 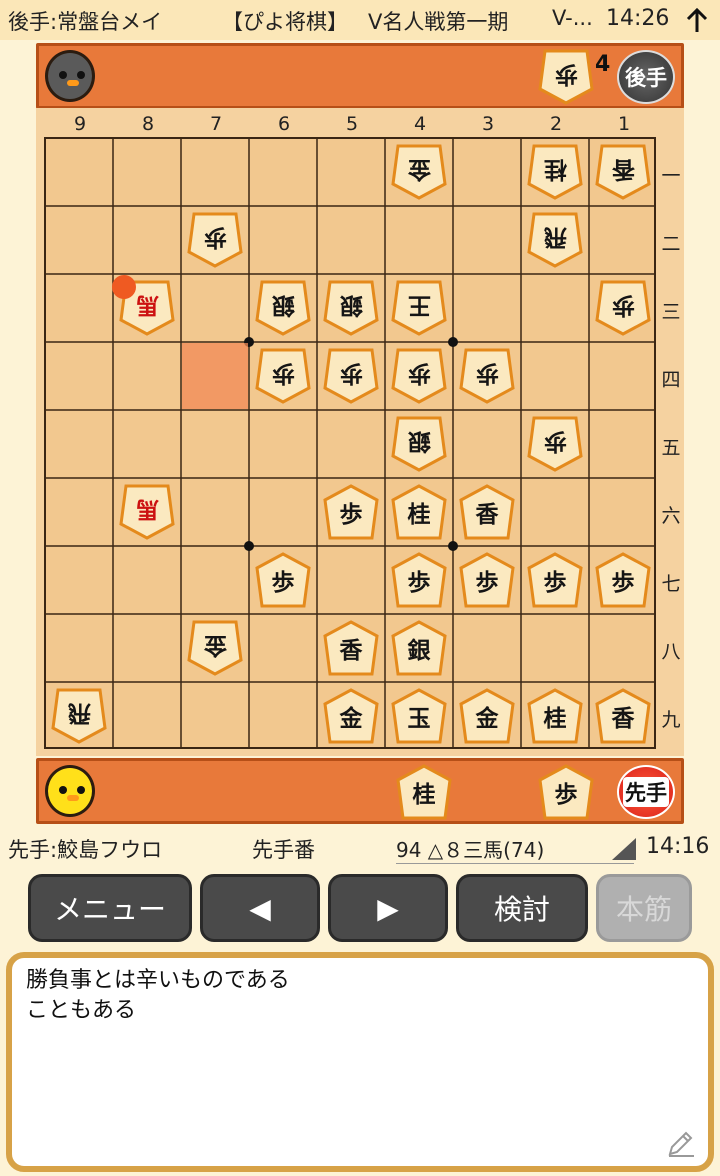 I want to click on gote-badge-label: 後手, so click(x=646, y=78).